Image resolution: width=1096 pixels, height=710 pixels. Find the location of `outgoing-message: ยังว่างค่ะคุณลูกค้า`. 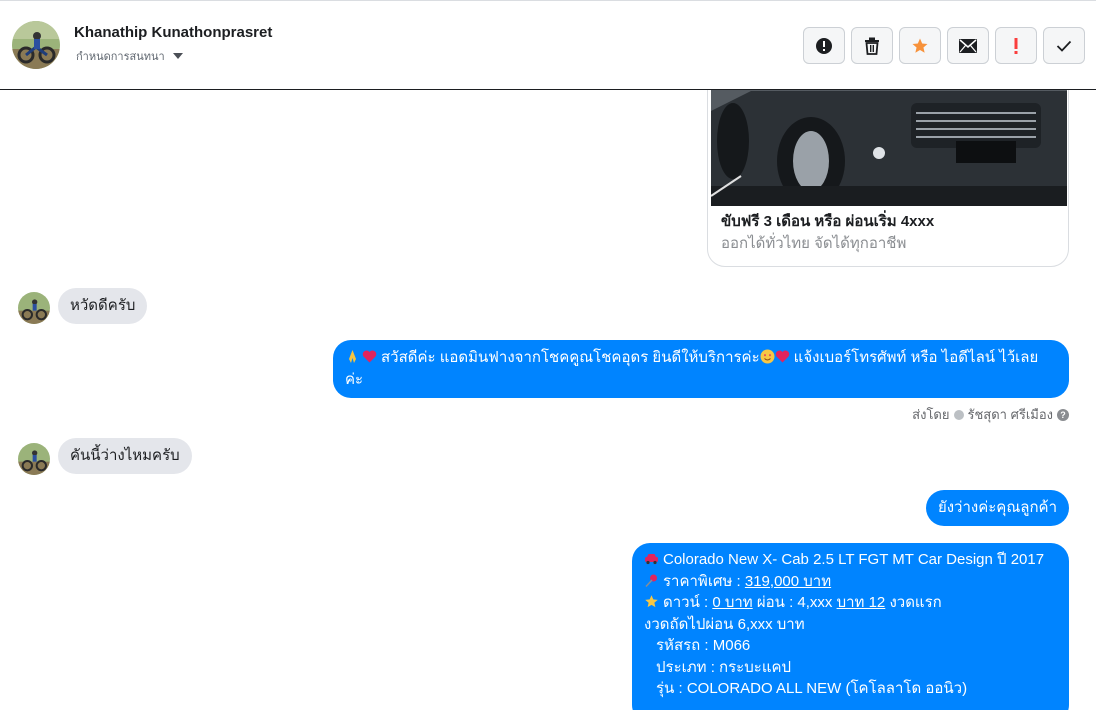

outgoing-message: ยังว่างค่ะคุณลูกค้า is located at coordinates (997, 508).